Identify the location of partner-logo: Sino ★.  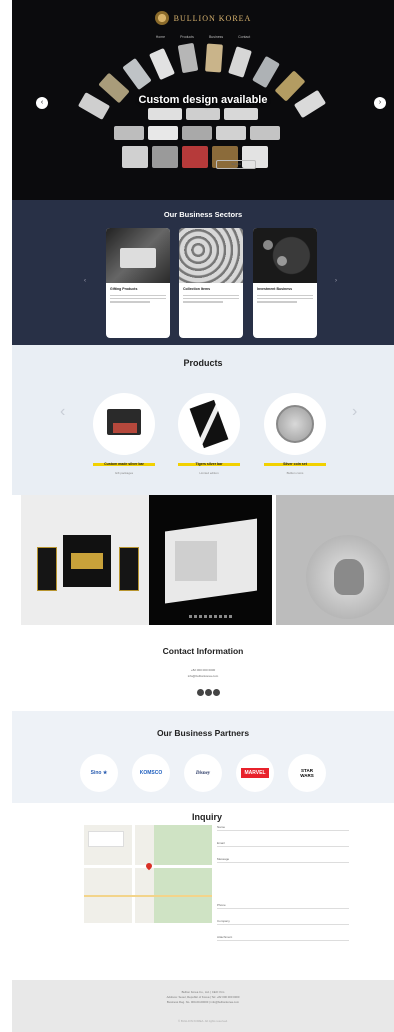
(99, 773).